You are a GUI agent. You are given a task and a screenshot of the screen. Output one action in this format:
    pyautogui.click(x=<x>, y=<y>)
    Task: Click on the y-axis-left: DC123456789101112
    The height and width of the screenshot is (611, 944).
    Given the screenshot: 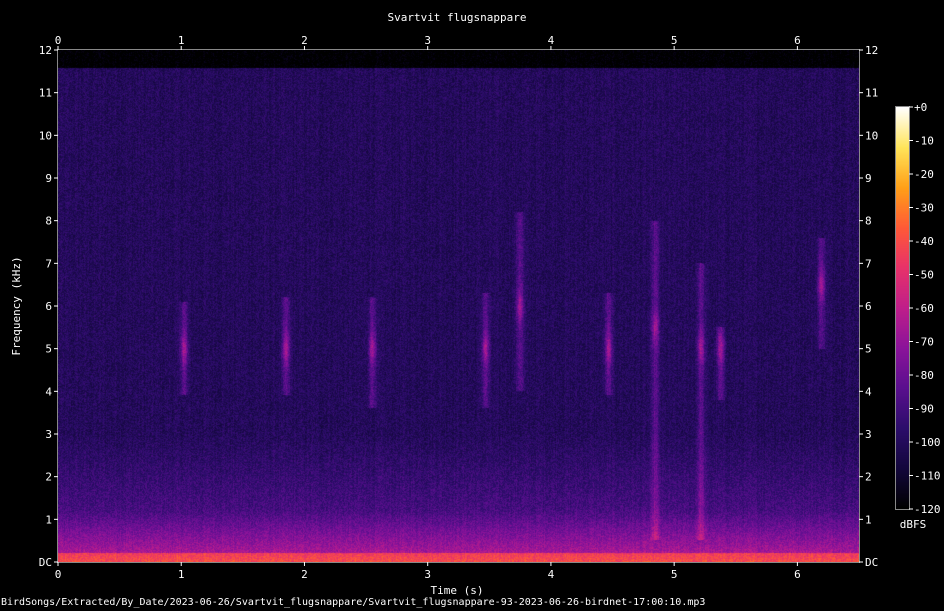 What is the action you would take?
    pyautogui.click(x=48, y=306)
    